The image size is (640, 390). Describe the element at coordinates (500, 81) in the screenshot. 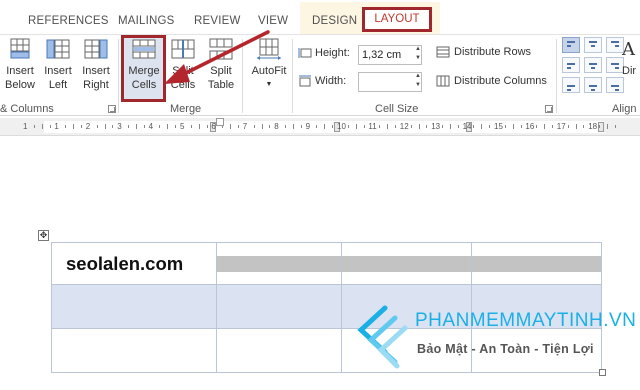

I see `distribute-columns-label: Distribute Columns` at that location.